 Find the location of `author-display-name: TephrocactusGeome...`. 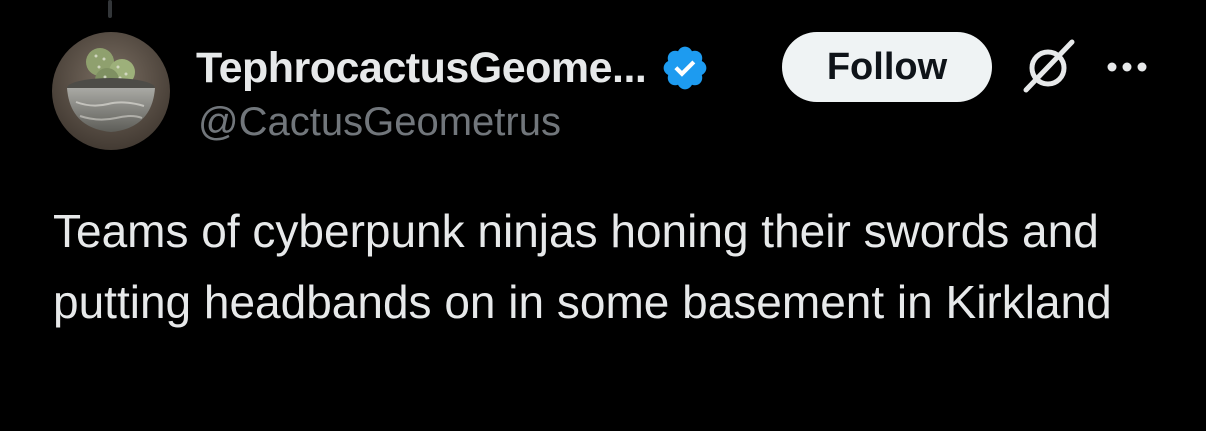

author-display-name: TephrocactusGeome... is located at coordinates (421, 68).